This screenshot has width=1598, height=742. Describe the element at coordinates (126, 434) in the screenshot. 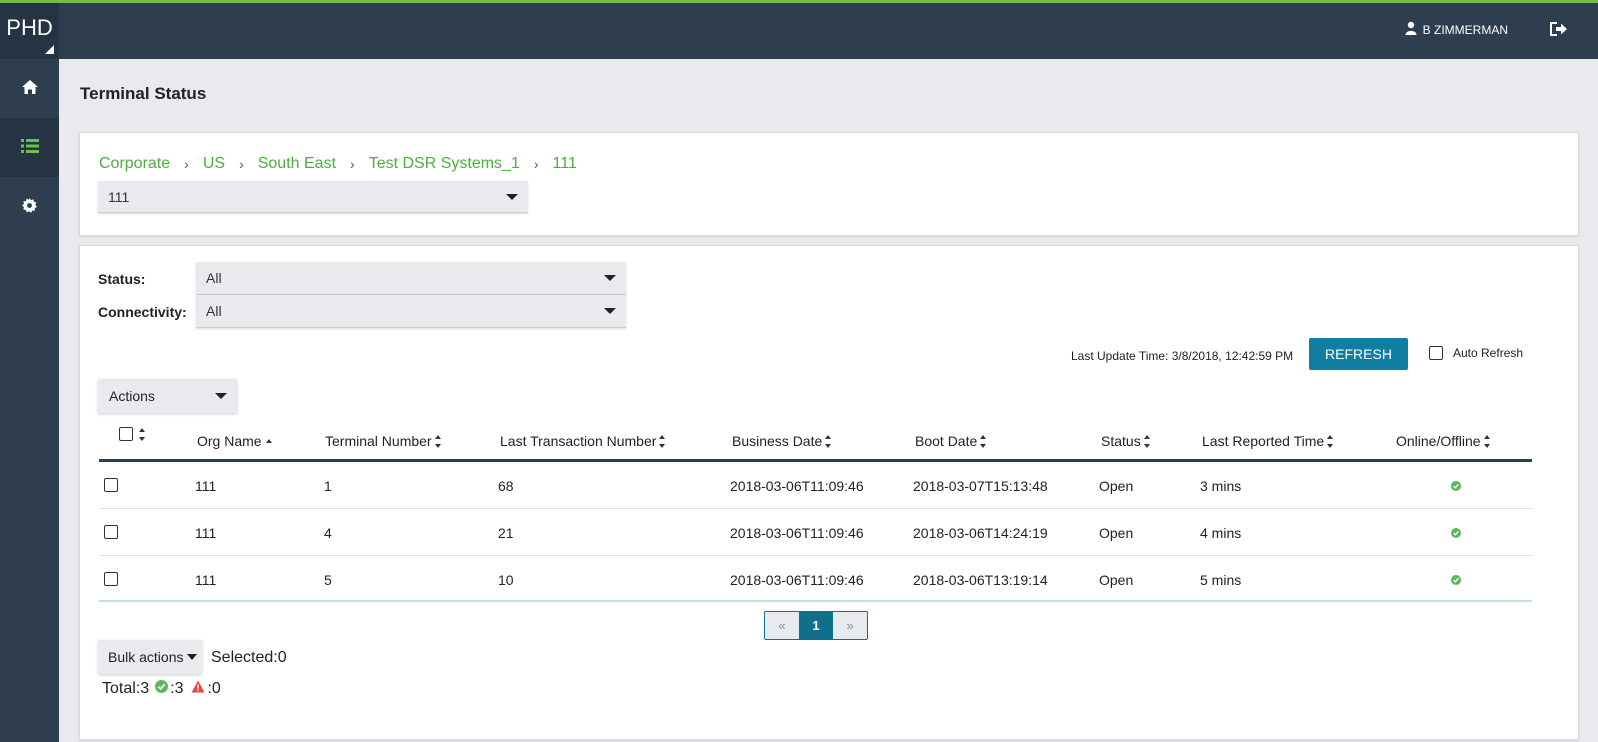

I see `select-all-checkbox` at that location.